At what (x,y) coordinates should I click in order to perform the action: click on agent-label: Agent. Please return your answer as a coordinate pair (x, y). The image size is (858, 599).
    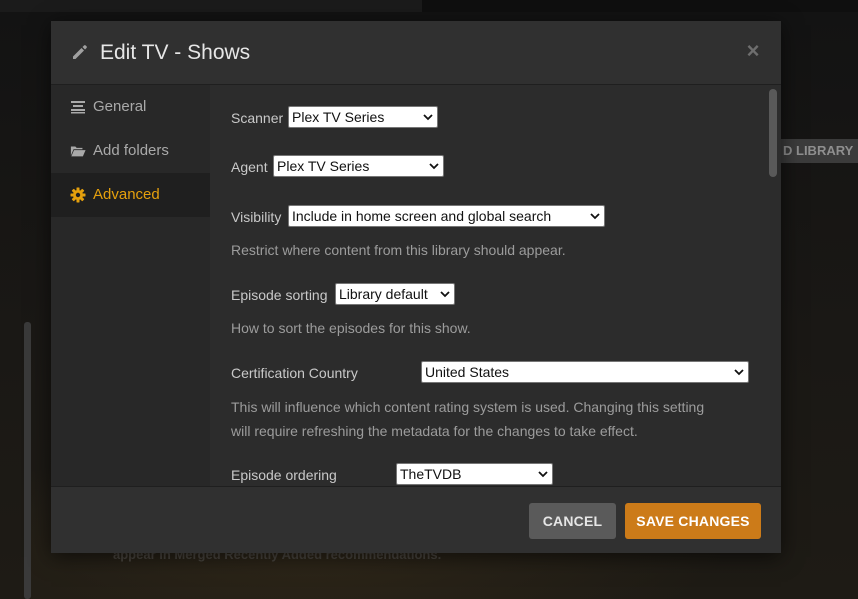
    Looking at the image, I should click on (249, 167).